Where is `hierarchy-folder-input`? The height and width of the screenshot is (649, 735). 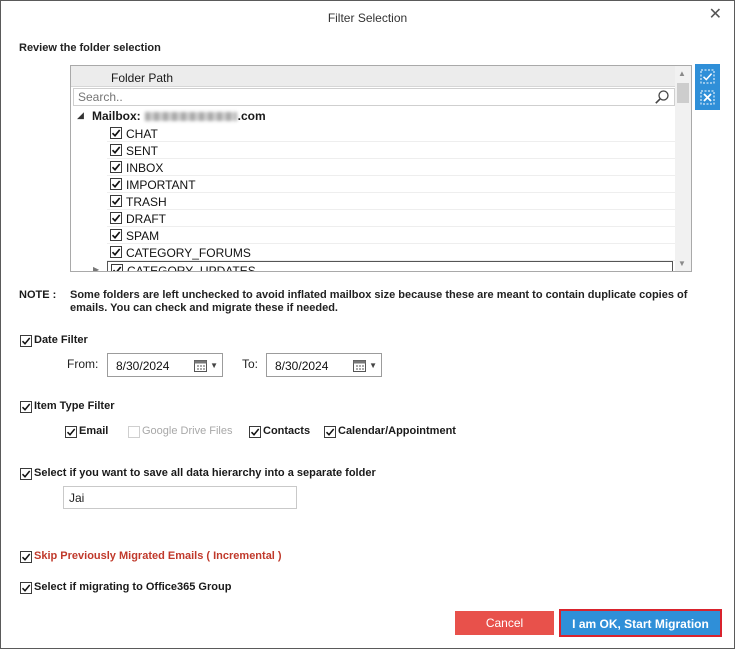
hierarchy-folder-input is located at coordinates (178, 497).